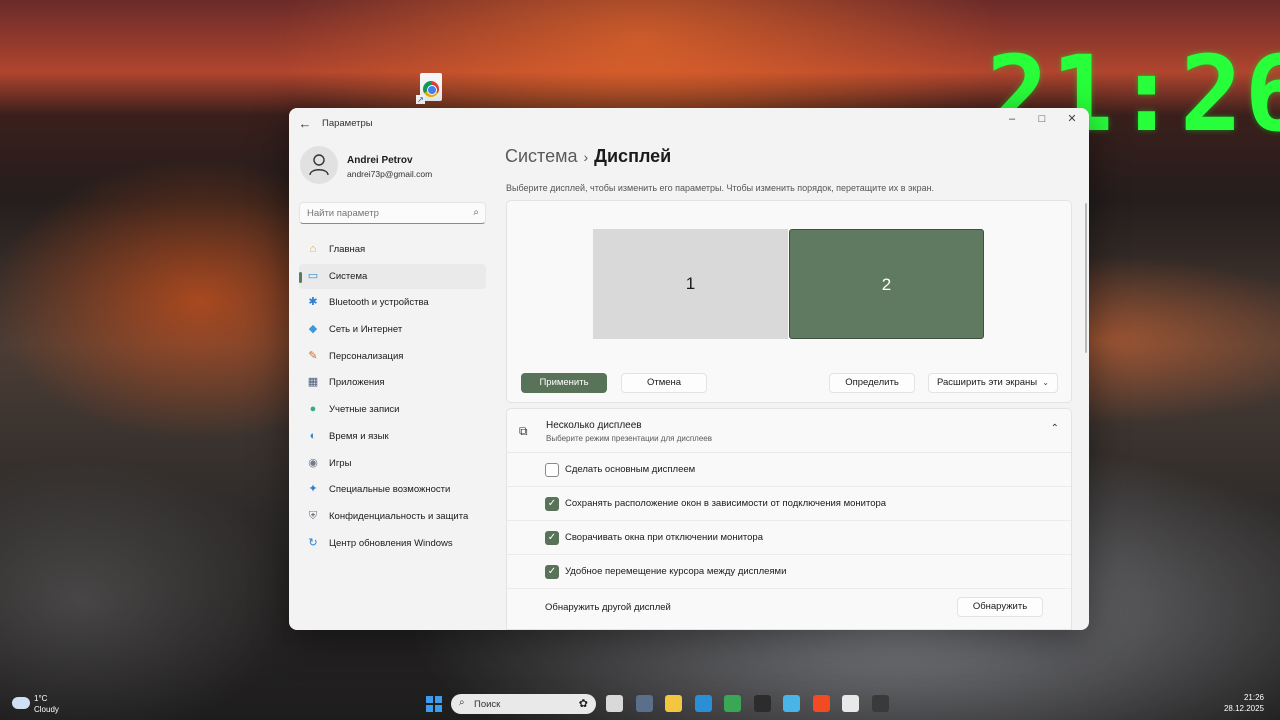 The width and height of the screenshot is (1280, 720). I want to click on cancel-button: Отмена, so click(664, 383).